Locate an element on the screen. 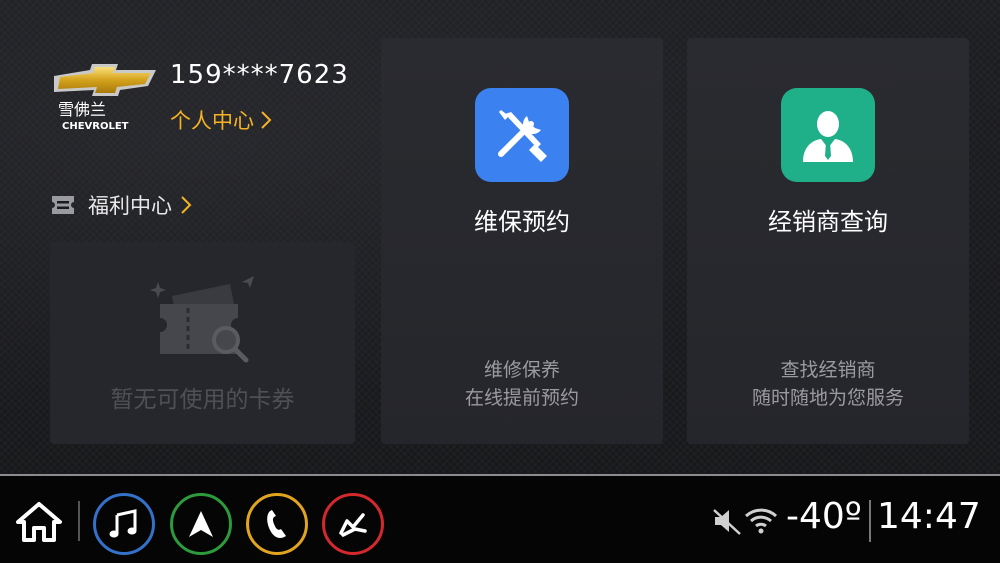  music-icon is located at coordinates (123, 523).